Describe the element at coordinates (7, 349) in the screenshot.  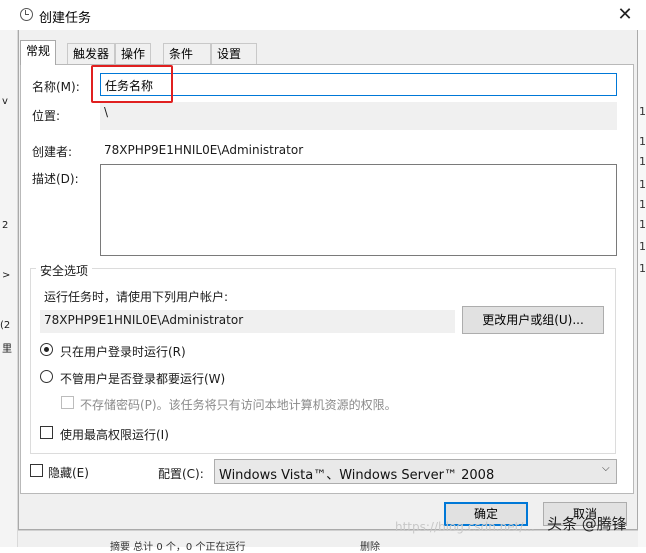
I see `bg-left-char: 里` at that location.